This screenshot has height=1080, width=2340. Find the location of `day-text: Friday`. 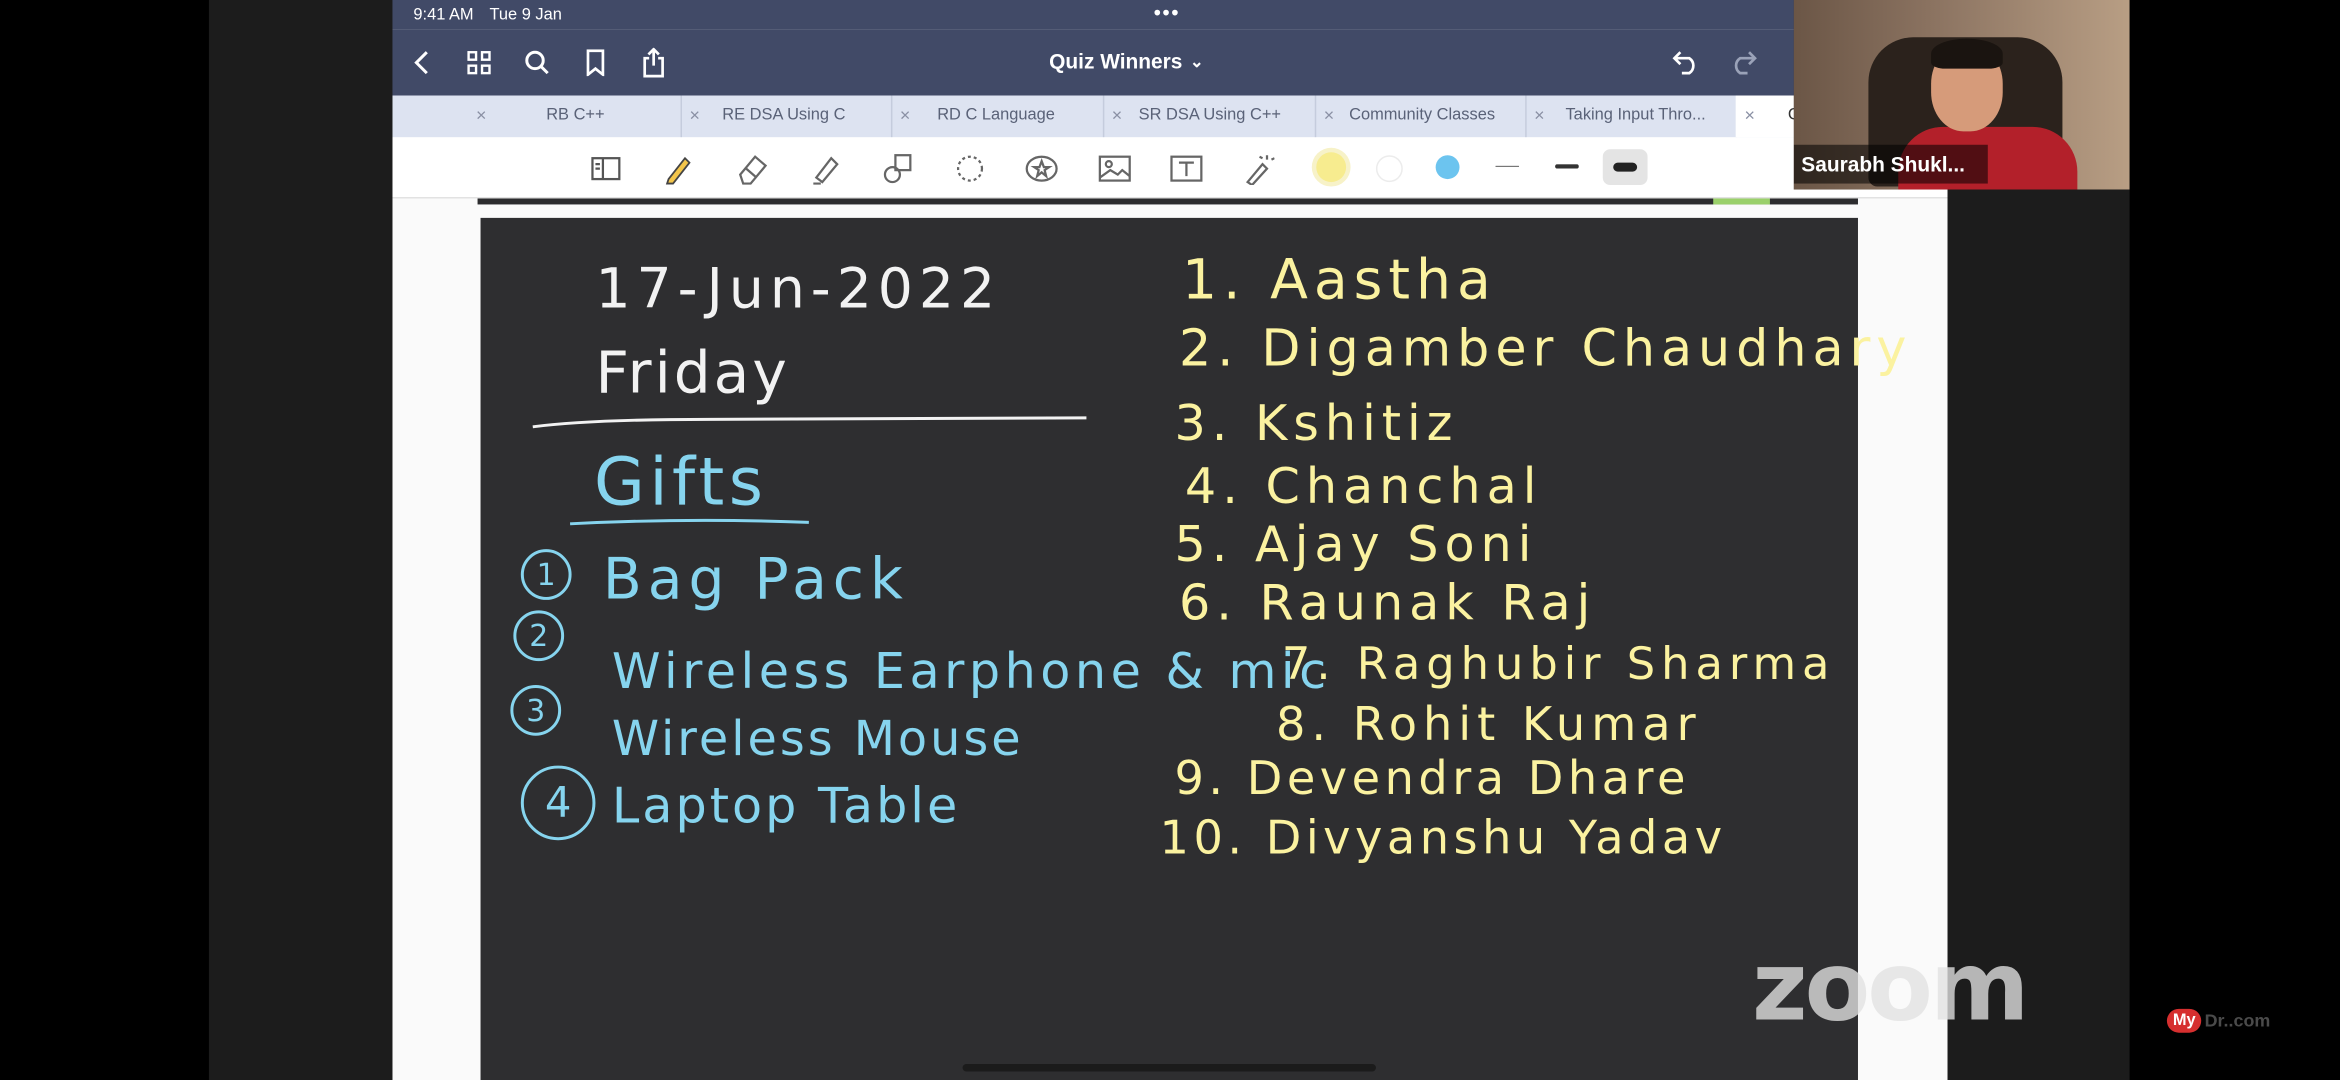

day-text: Friday is located at coordinates (692, 374).